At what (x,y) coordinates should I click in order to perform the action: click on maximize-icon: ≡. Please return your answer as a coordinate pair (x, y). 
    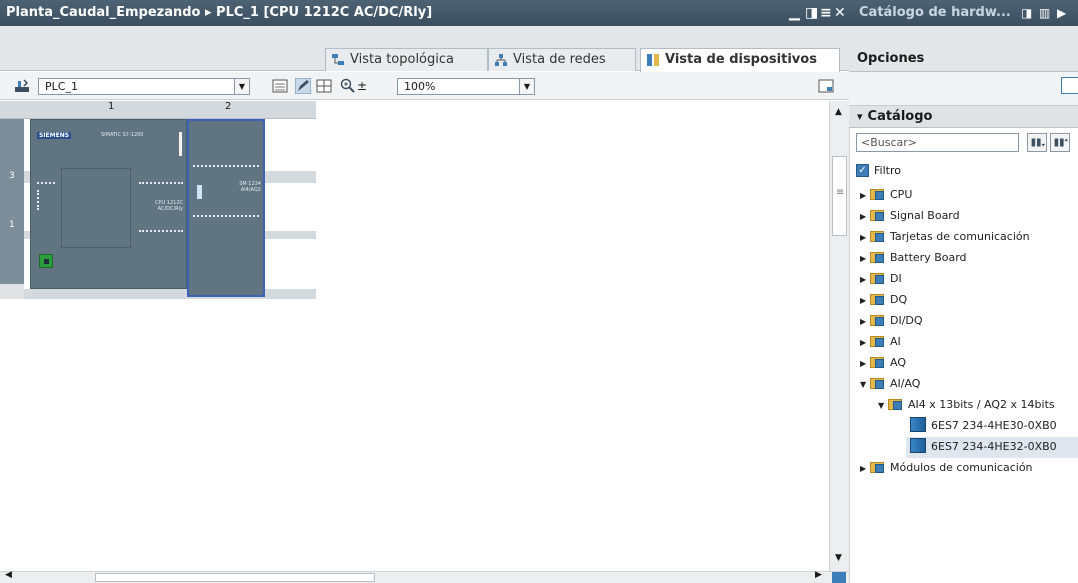
    Looking at the image, I should click on (826, 13).